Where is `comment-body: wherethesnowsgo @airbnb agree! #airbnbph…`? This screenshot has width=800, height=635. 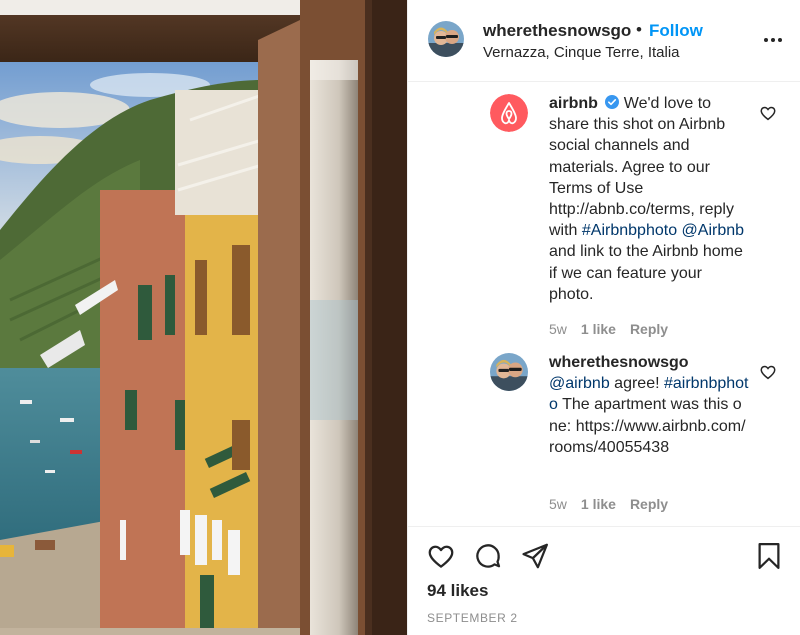 comment-body: wherethesnowsgo @airbnb agree! #airbnbph… is located at coordinates (649, 405).